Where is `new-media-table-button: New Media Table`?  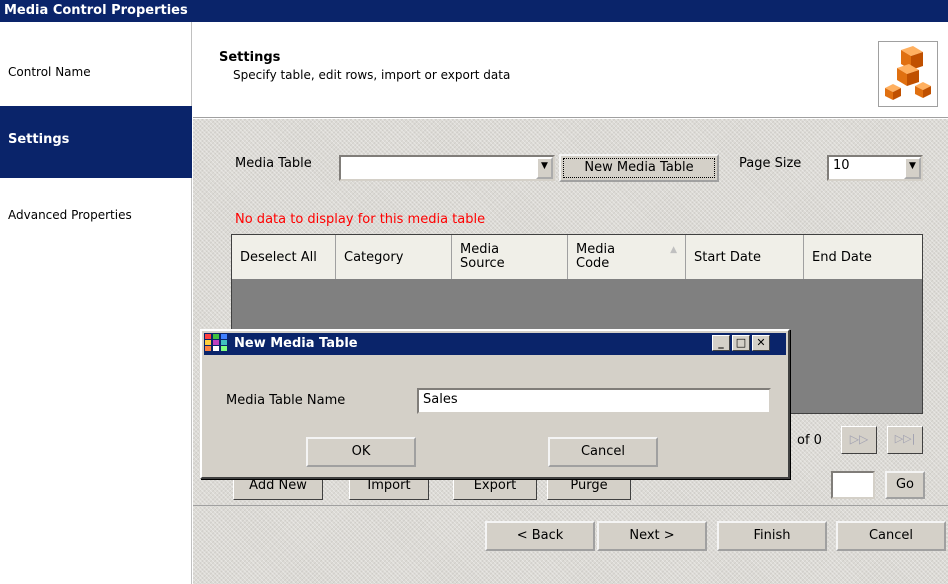 new-media-table-button: New Media Table is located at coordinates (639, 168).